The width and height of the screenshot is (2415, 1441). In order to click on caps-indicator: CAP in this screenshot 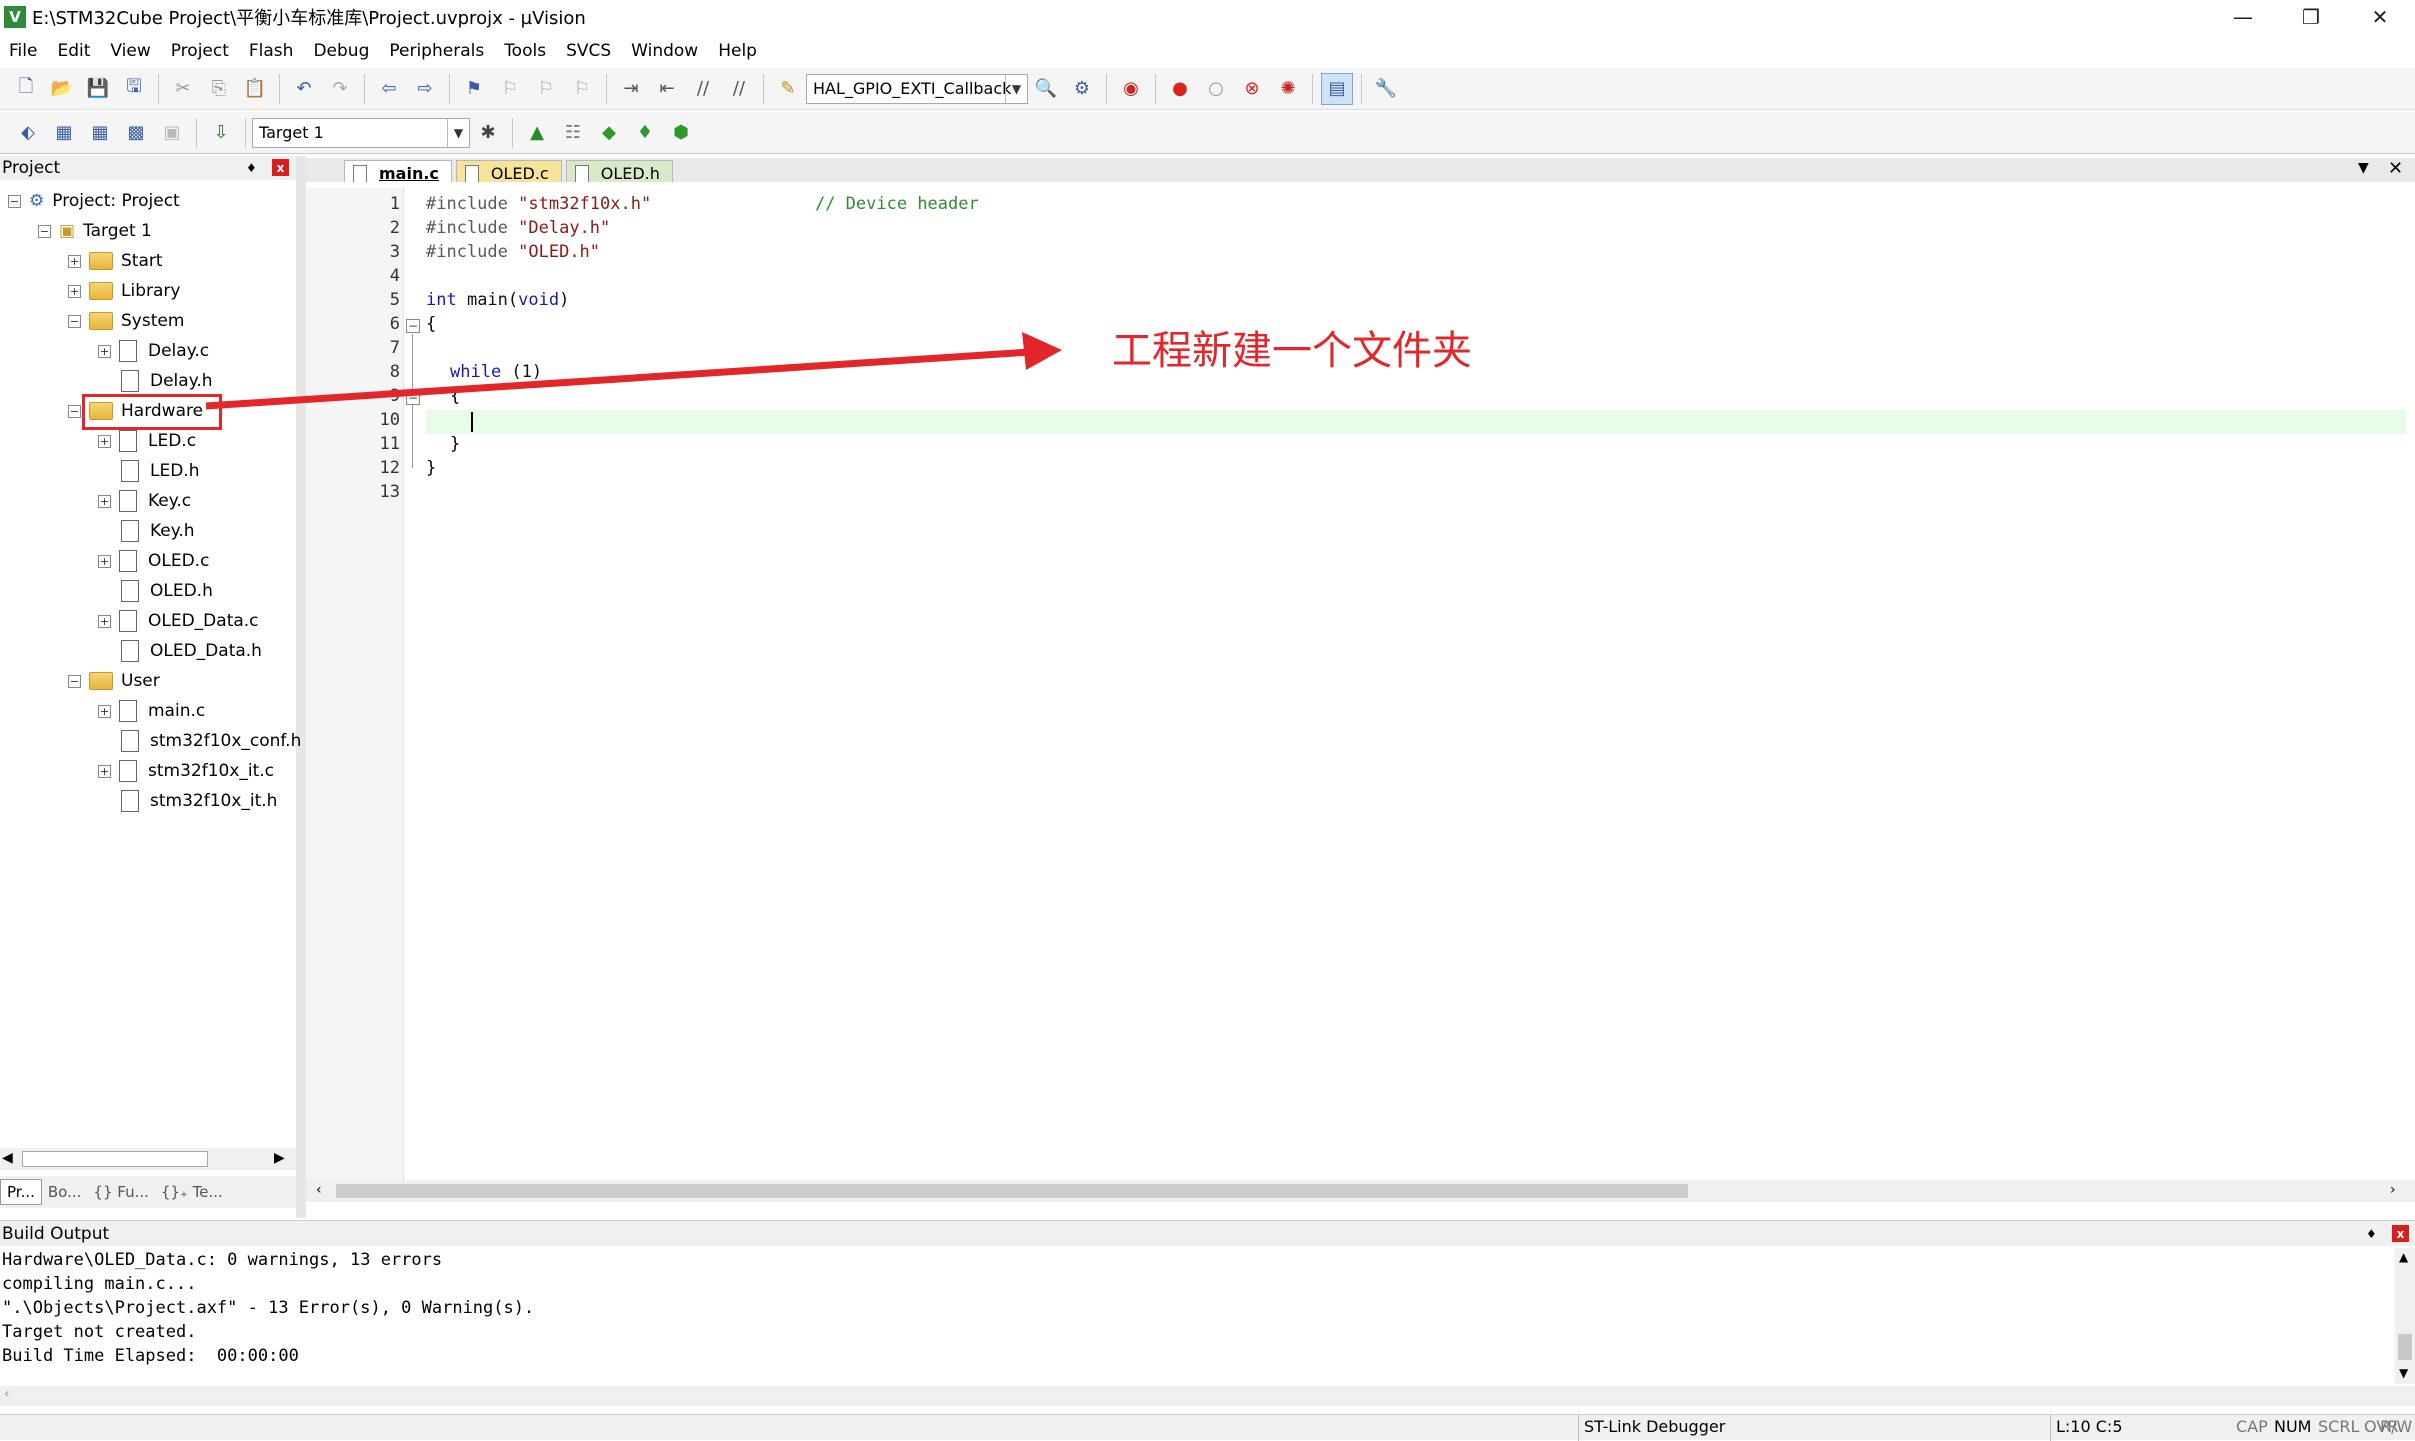, I will do `click(2252, 1426)`.